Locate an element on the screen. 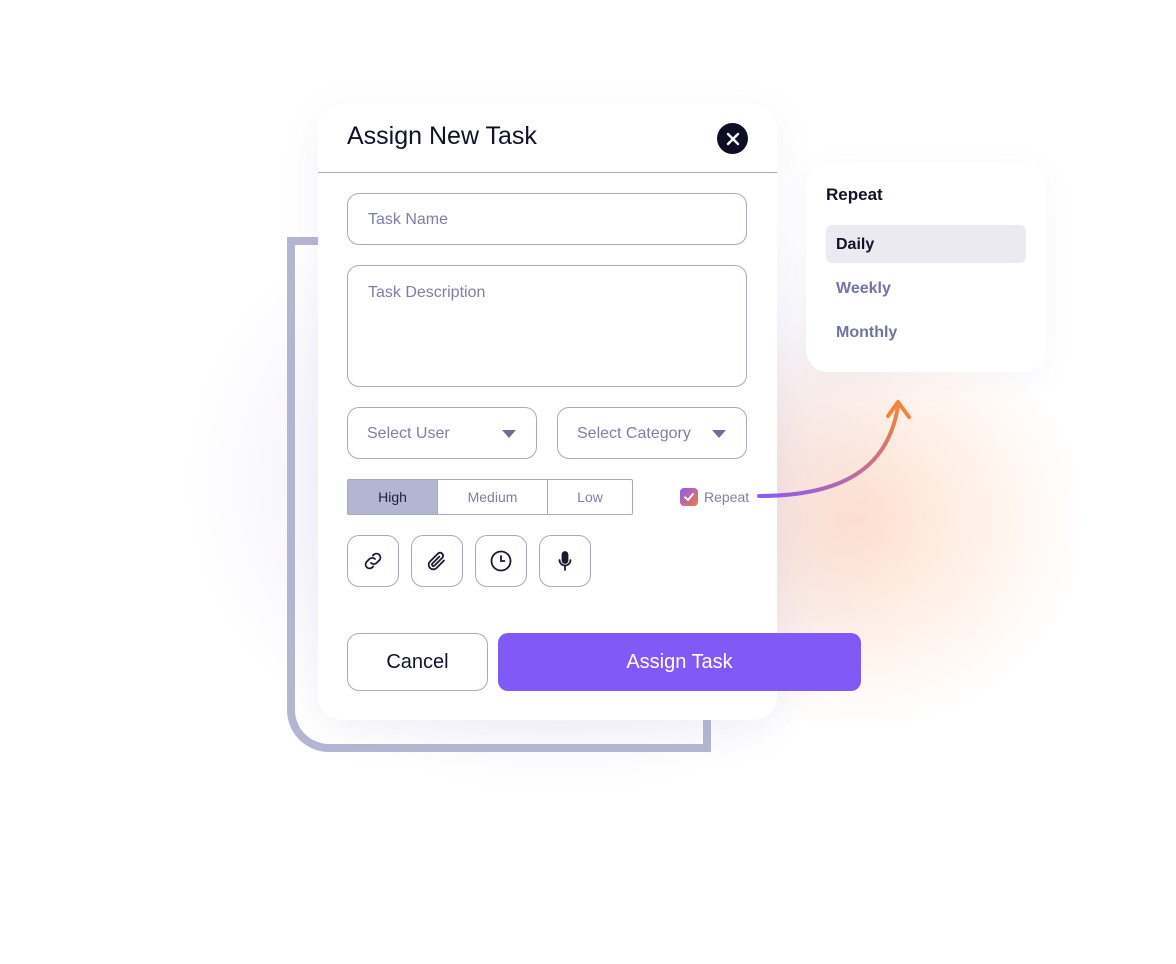 Image resolution: width=1176 pixels, height=964 pixels. task-name-input: Task Name is located at coordinates (547, 219).